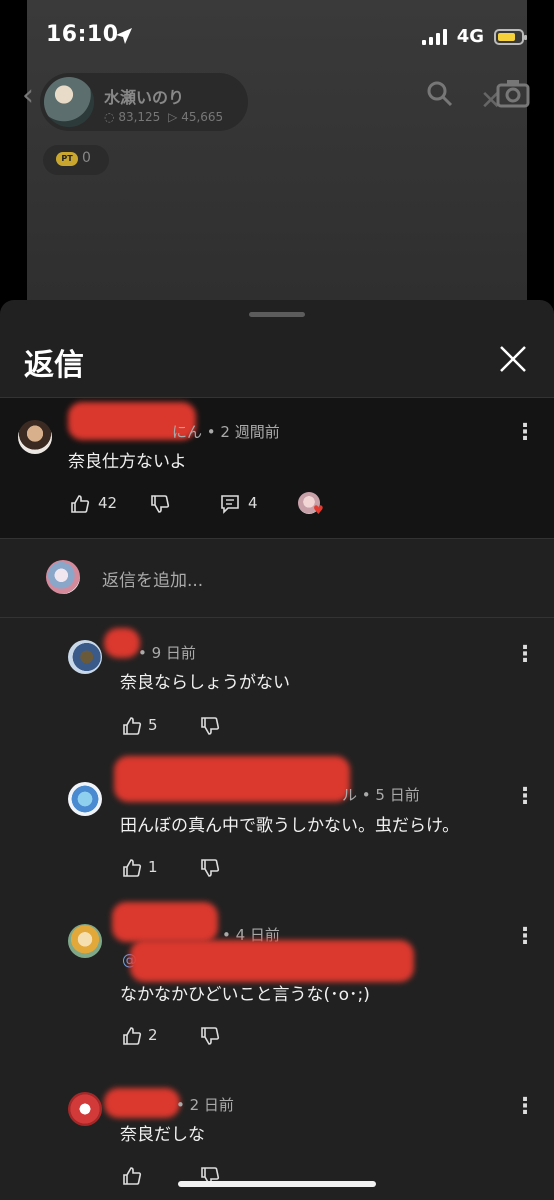 This screenshot has width=554, height=1200. What do you see at coordinates (139, 117) in the screenshot?
I see `comments-count: 83,125` at bounding box center [139, 117].